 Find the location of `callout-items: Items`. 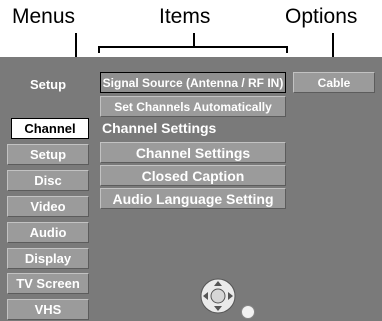

callout-items: Items is located at coordinates (185, 16).